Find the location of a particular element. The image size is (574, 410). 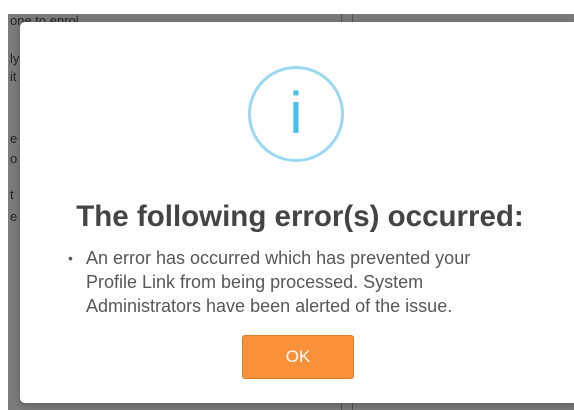

background-text-fragment: o is located at coordinates (14, 158).